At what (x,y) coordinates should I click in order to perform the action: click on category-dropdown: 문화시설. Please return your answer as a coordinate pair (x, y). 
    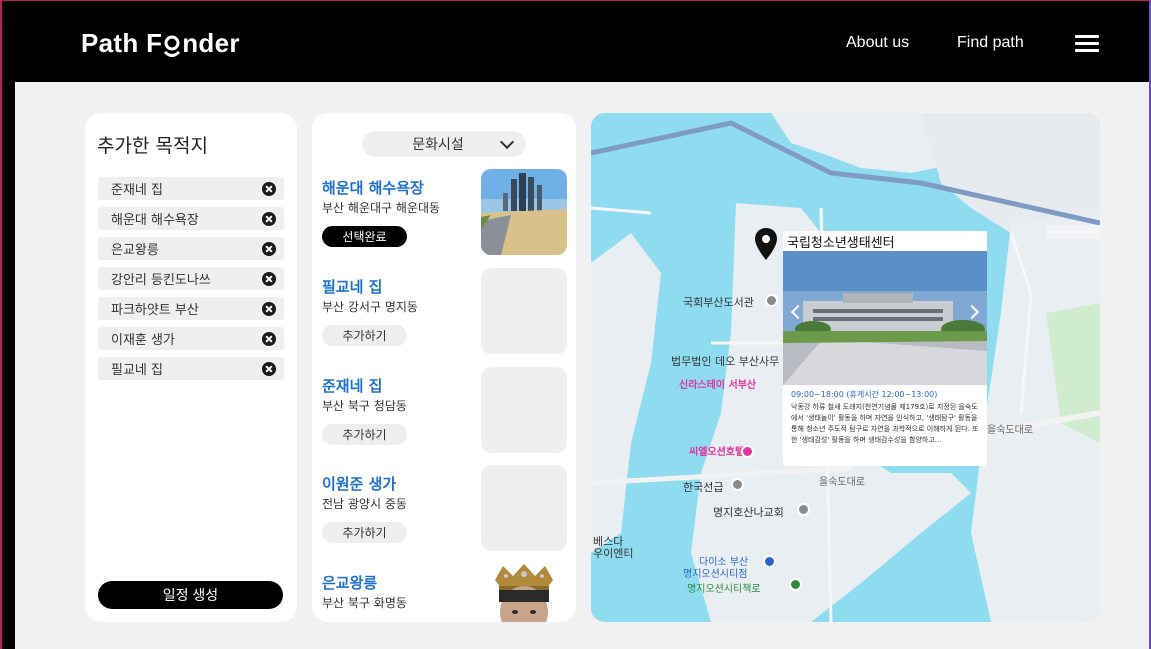
    Looking at the image, I should click on (444, 144).